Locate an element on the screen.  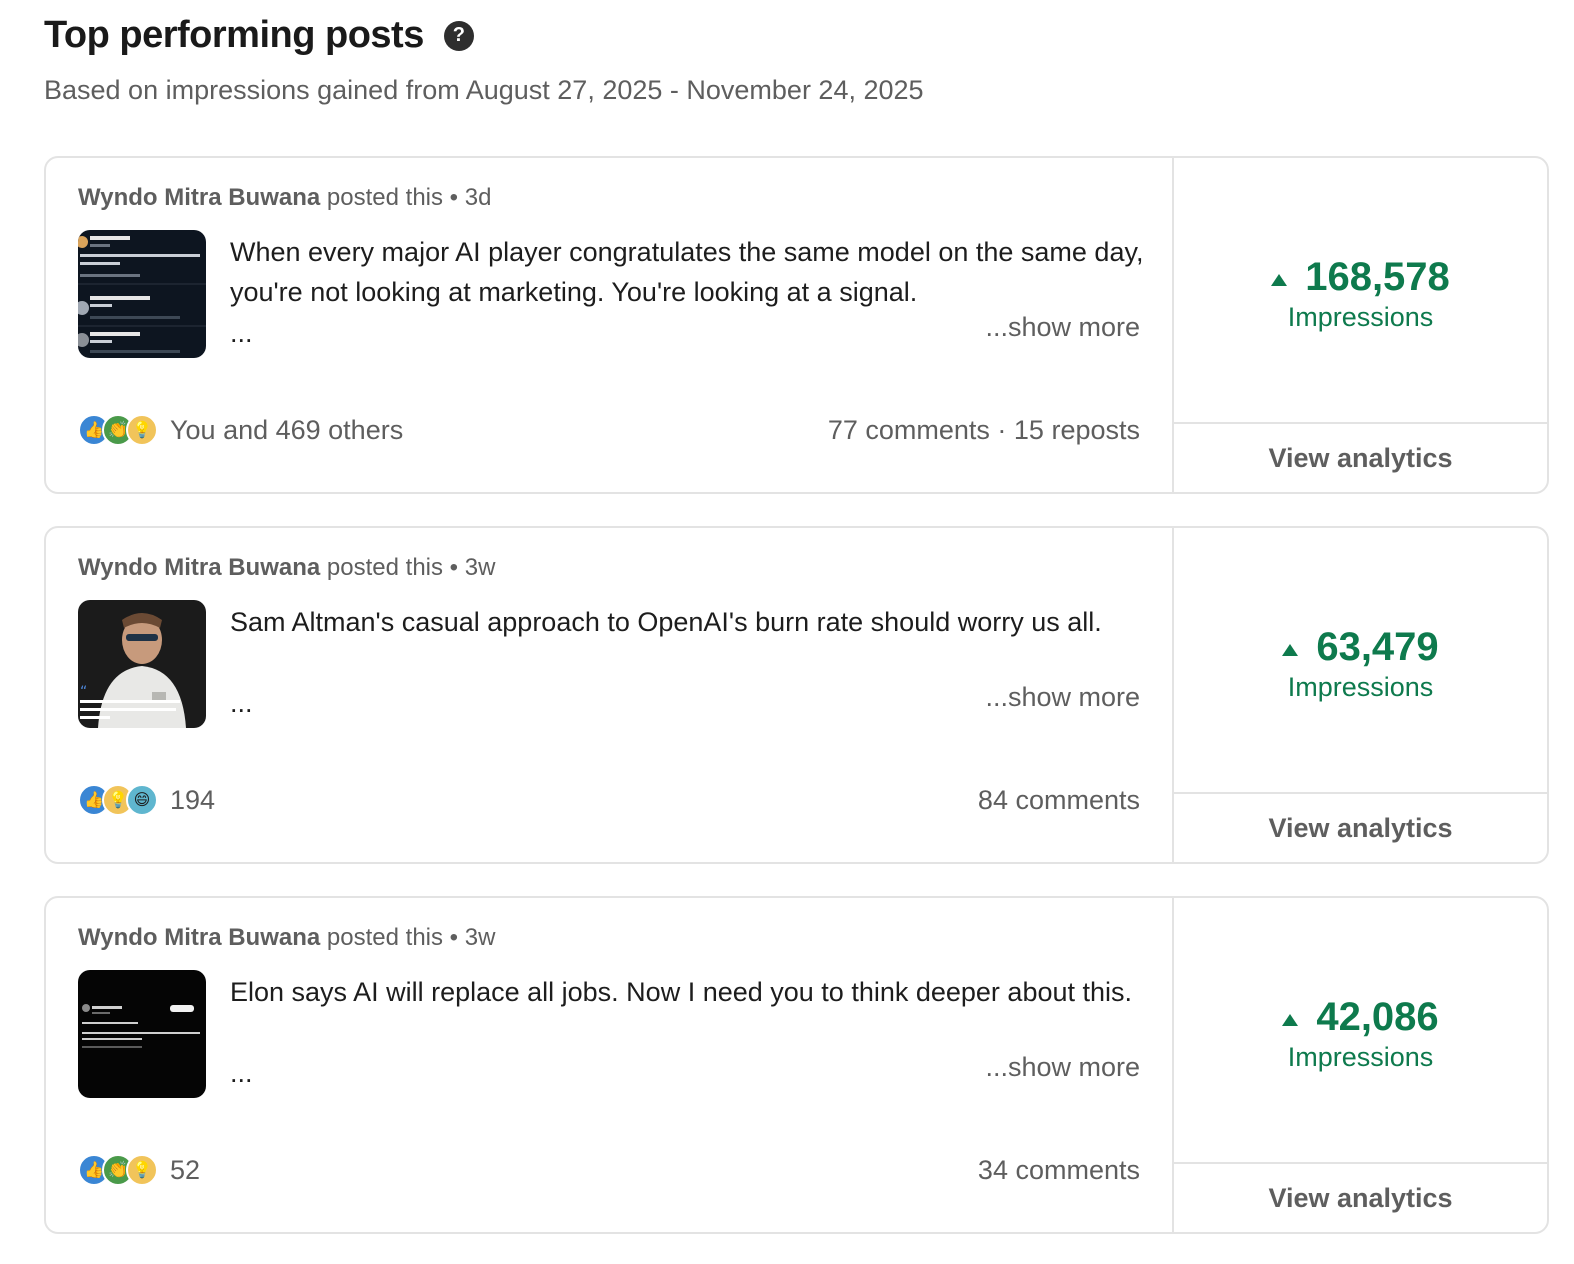
reaction-count: 52 is located at coordinates (185, 1169).